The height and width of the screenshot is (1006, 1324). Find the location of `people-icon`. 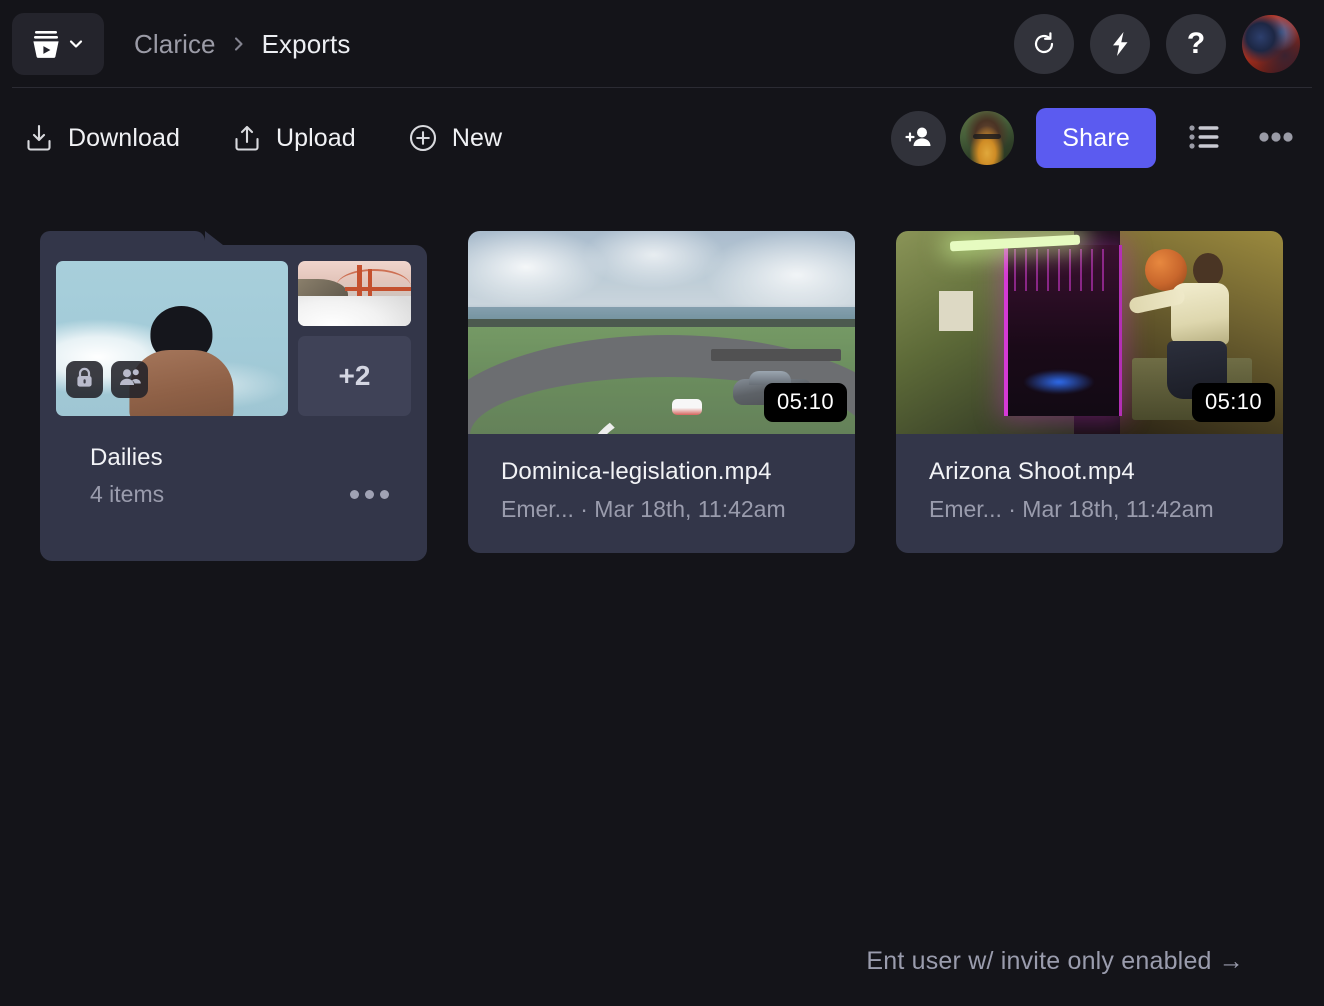

people-icon is located at coordinates (130, 379).